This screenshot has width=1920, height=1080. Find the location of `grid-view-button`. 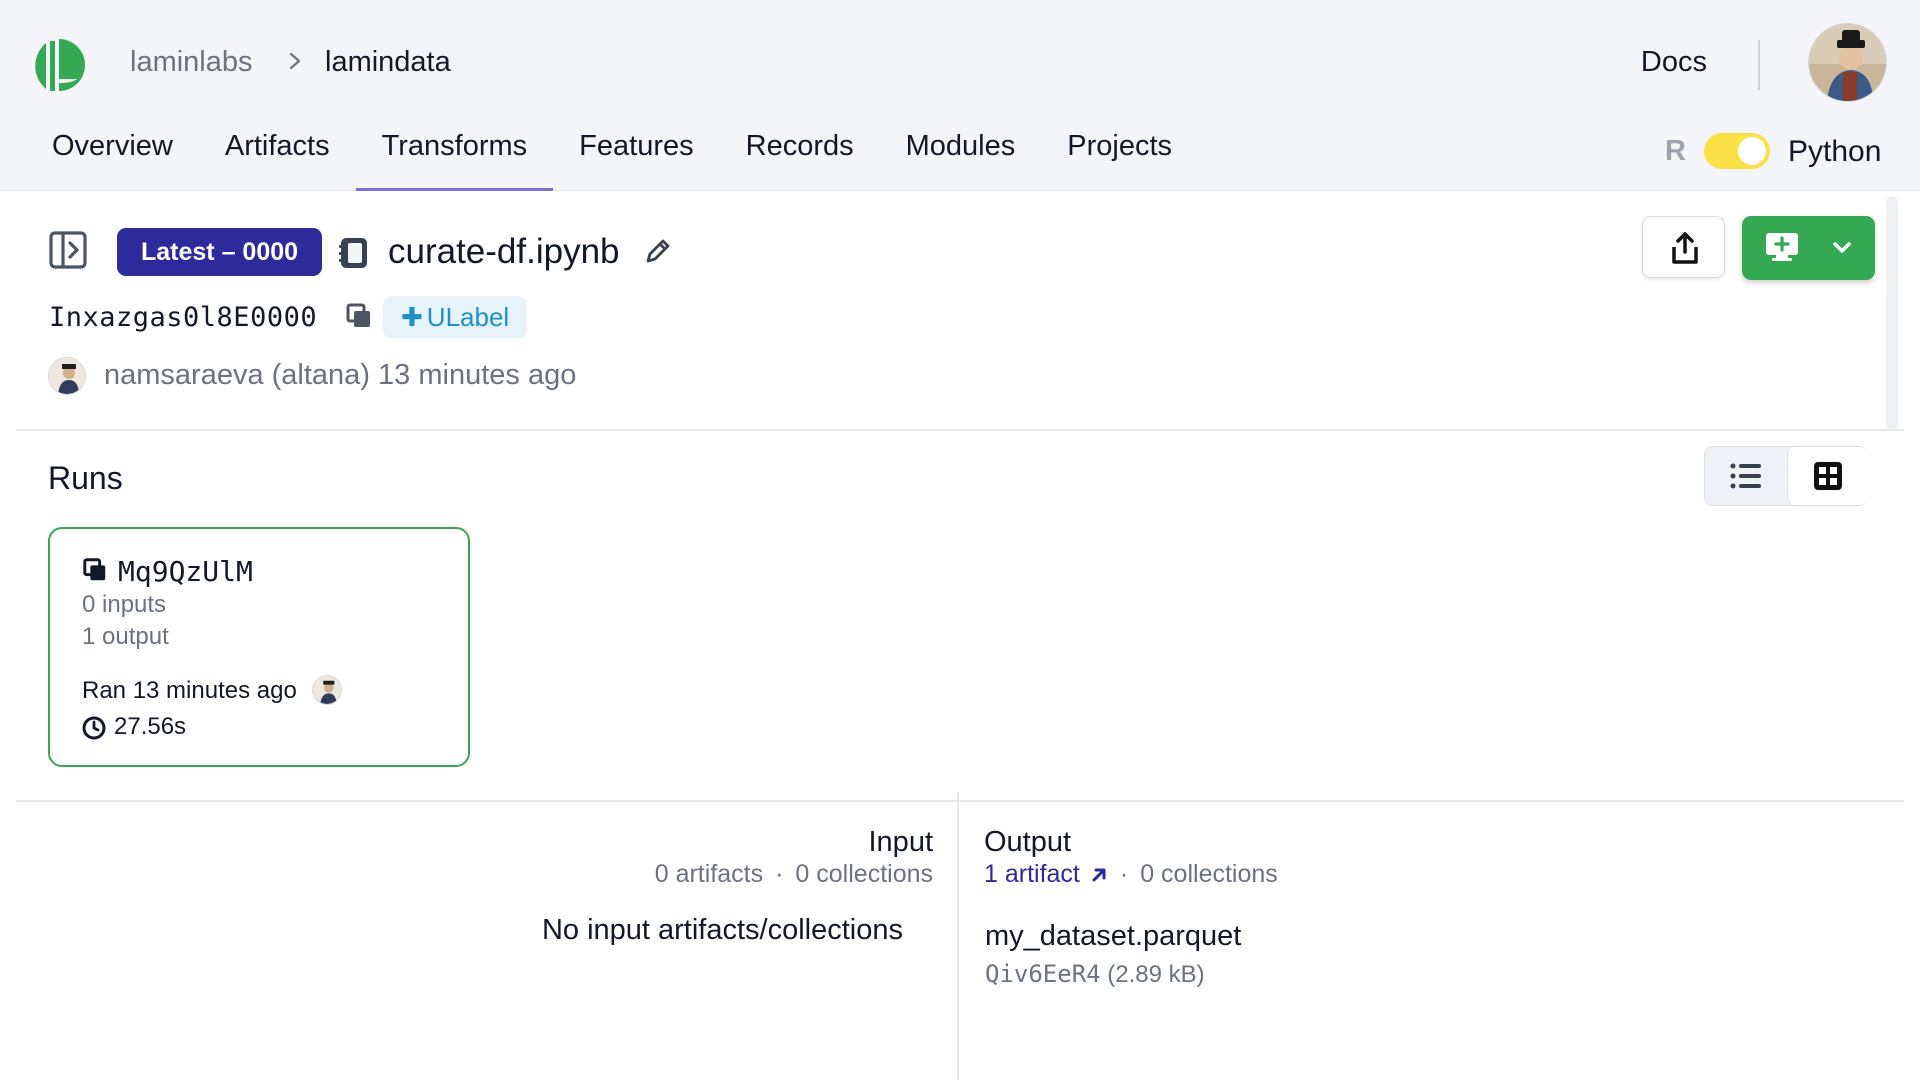

grid-view-button is located at coordinates (1827, 476).